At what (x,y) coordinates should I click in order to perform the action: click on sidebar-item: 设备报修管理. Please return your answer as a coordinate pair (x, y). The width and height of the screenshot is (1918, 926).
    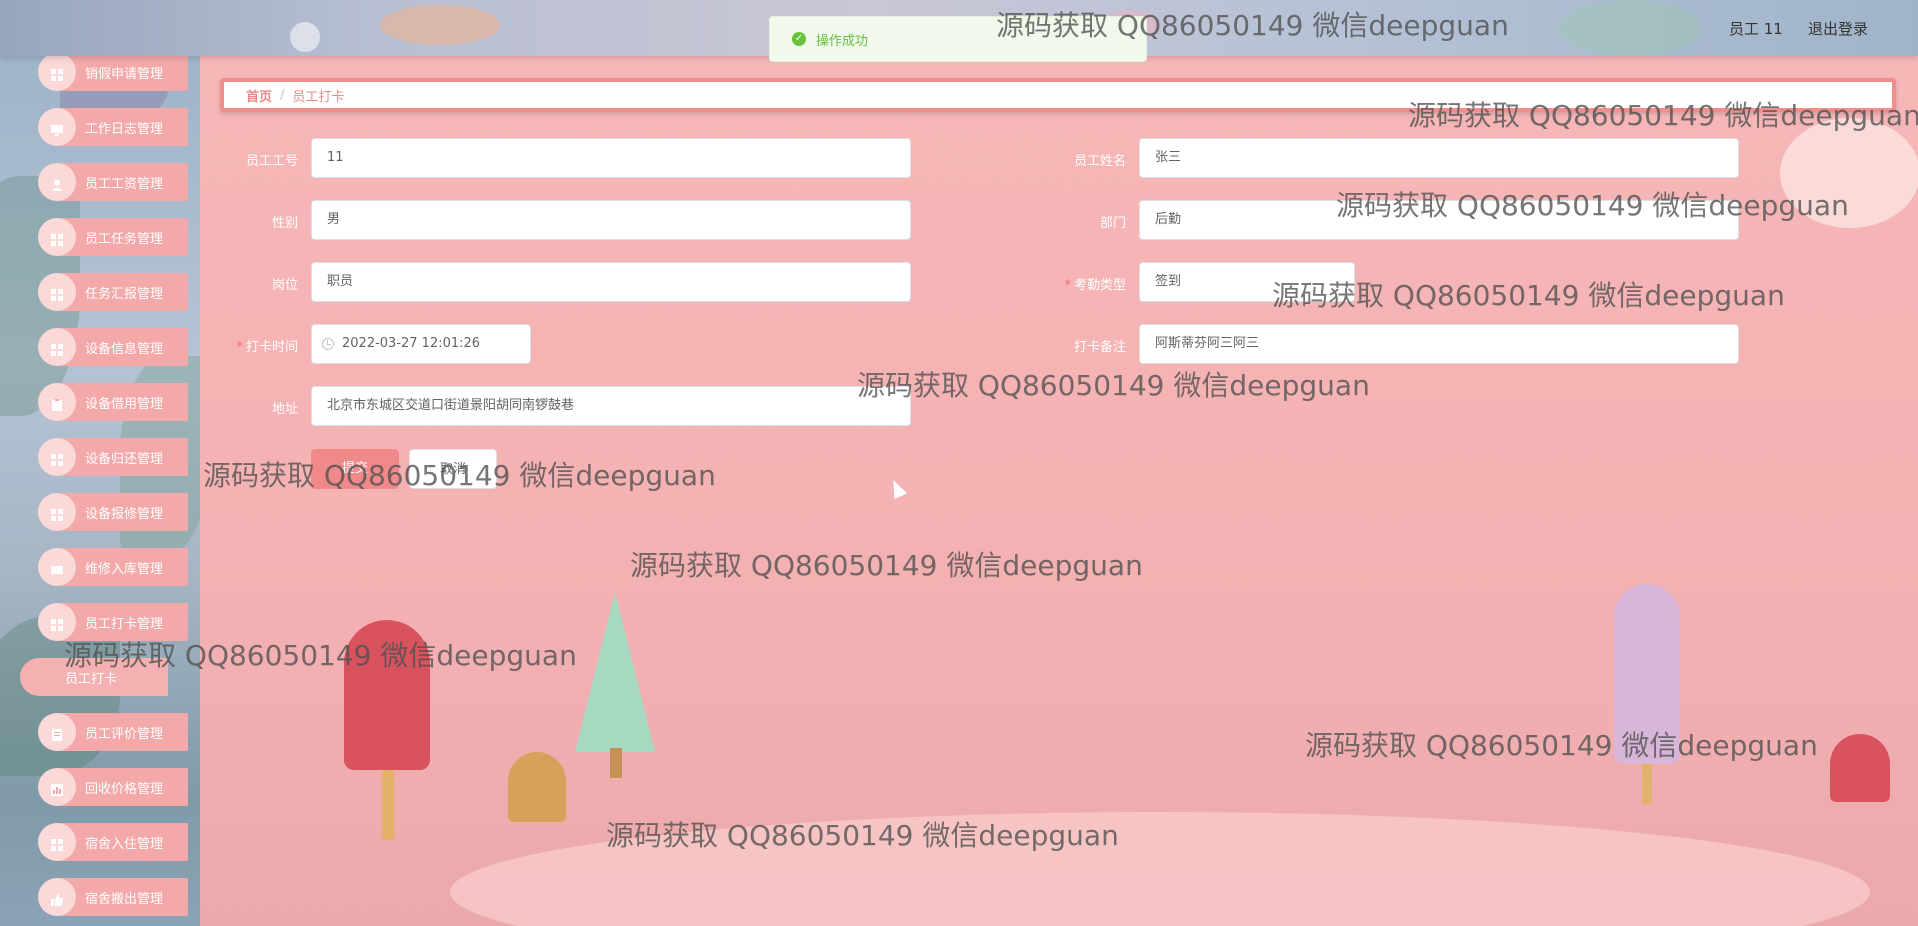
    Looking at the image, I should click on (104, 512).